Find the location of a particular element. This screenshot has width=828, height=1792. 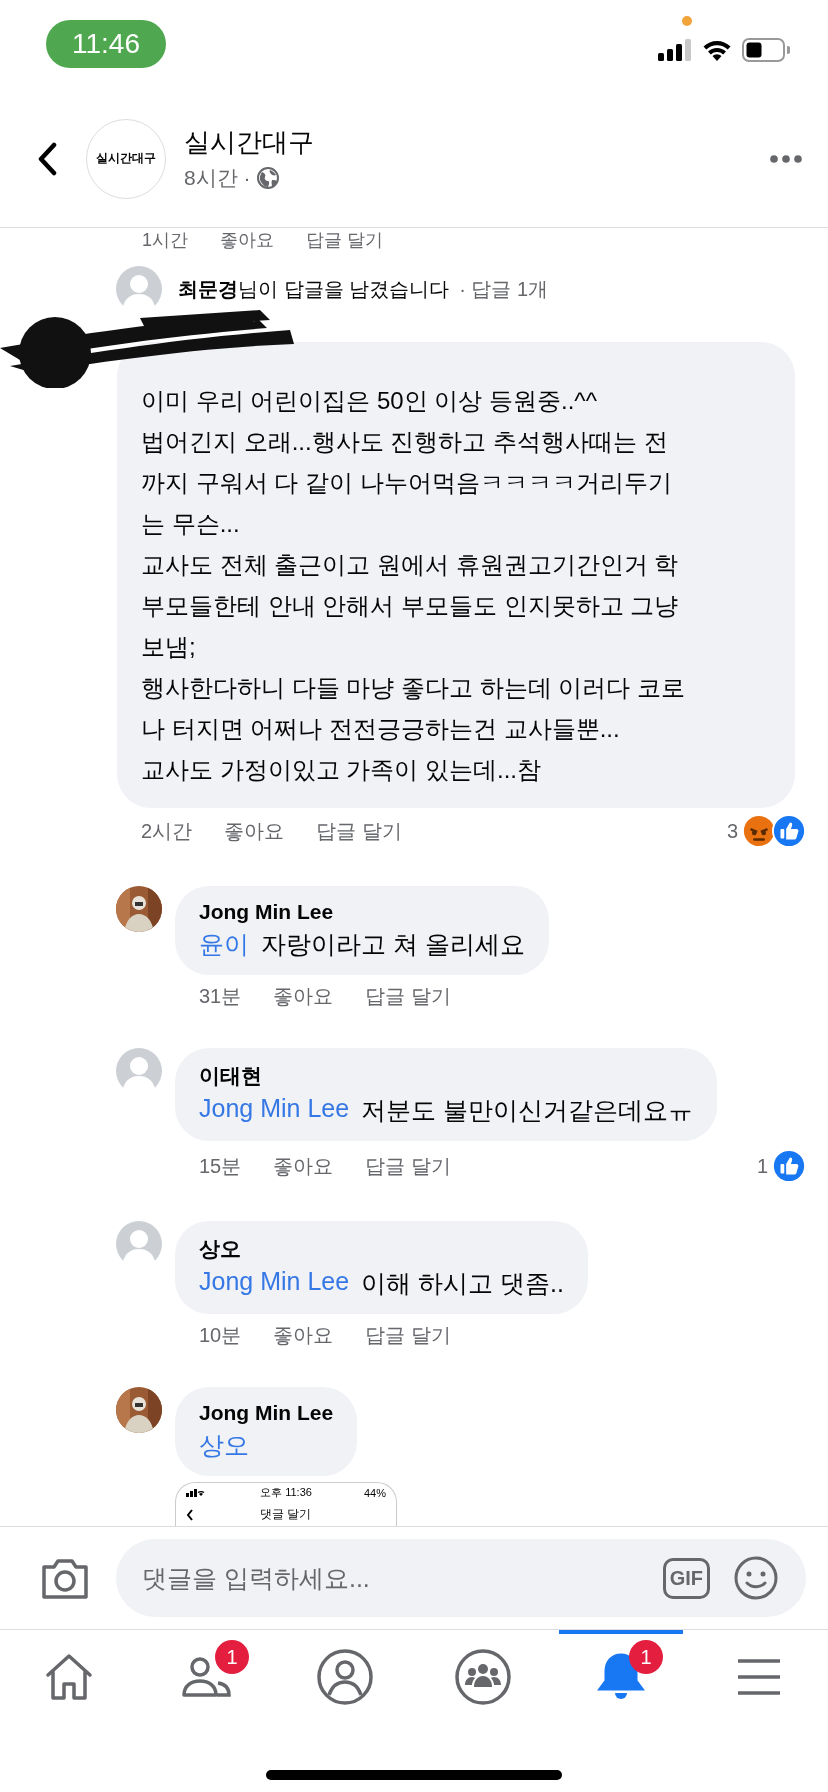

comment-time: 10분 is located at coordinates (220, 1335).